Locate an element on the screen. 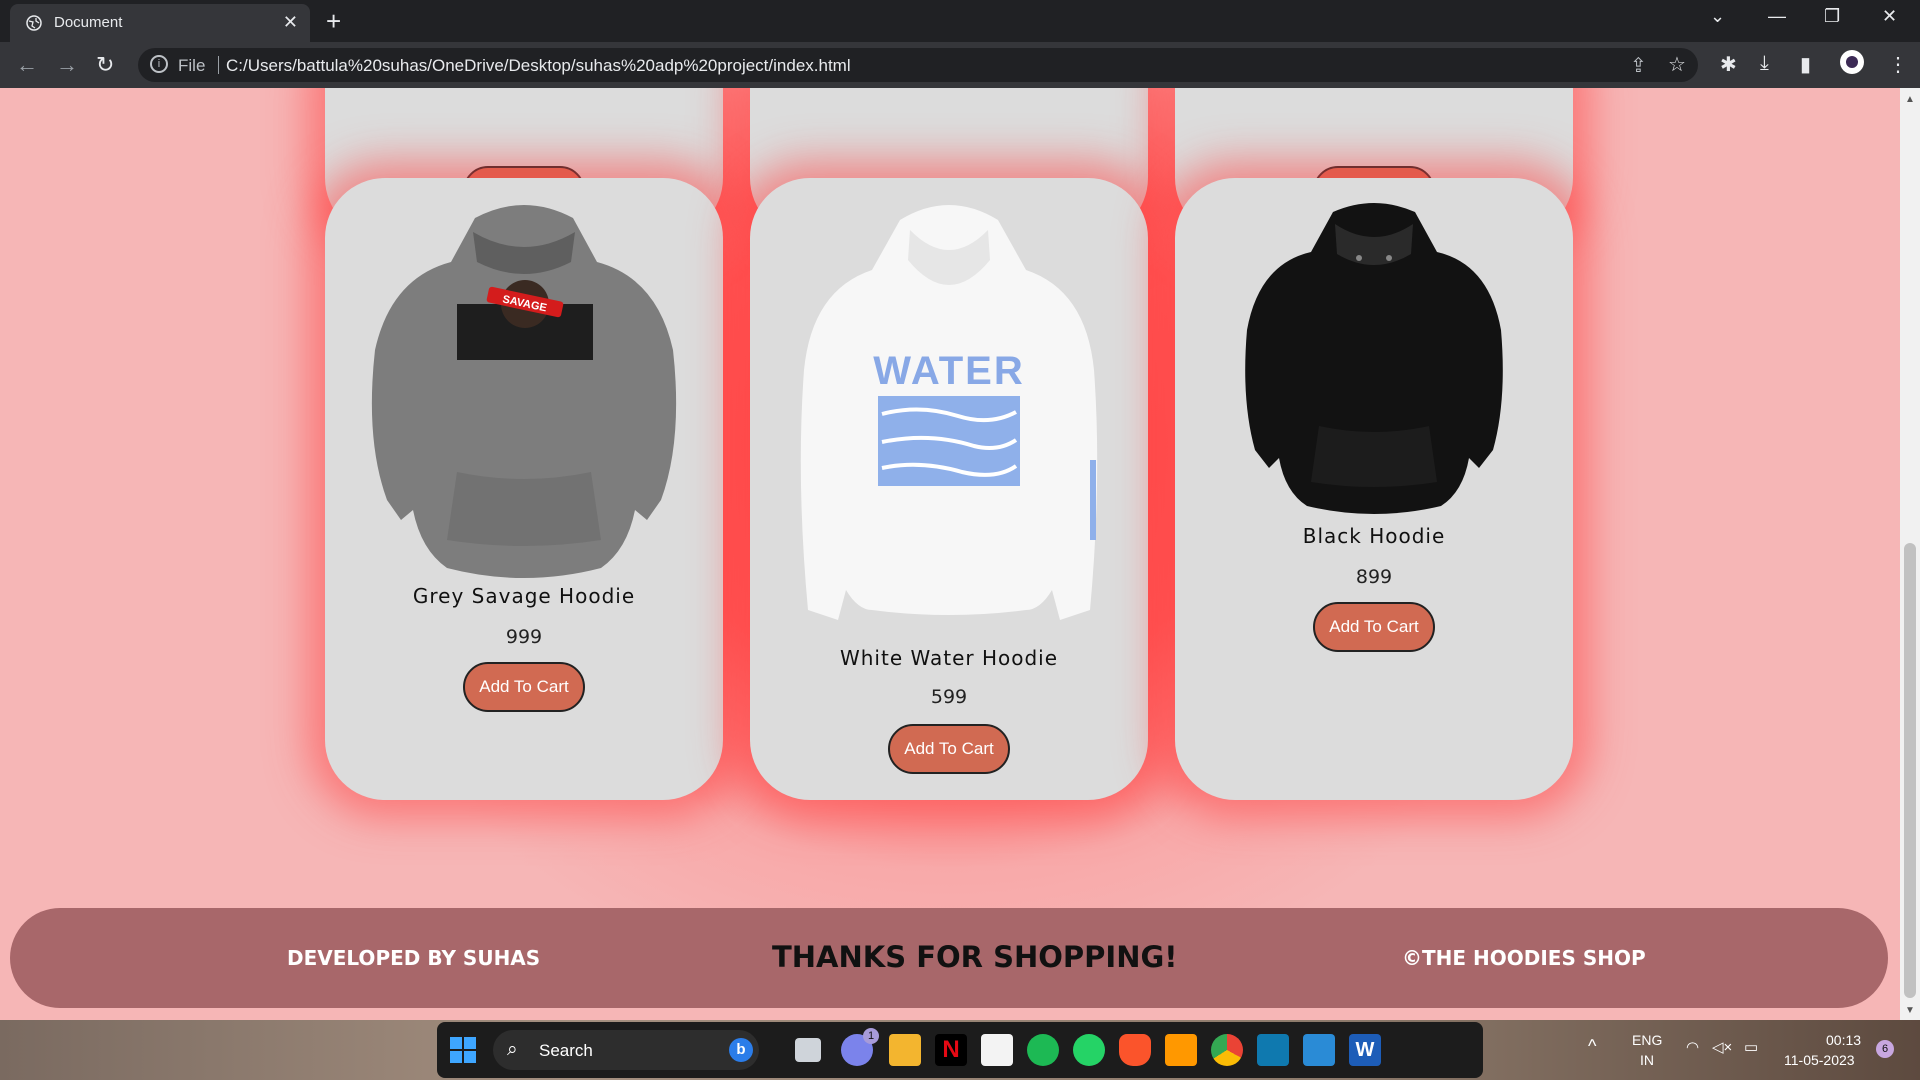  bing-icon: b is located at coordinates (741, 1050).